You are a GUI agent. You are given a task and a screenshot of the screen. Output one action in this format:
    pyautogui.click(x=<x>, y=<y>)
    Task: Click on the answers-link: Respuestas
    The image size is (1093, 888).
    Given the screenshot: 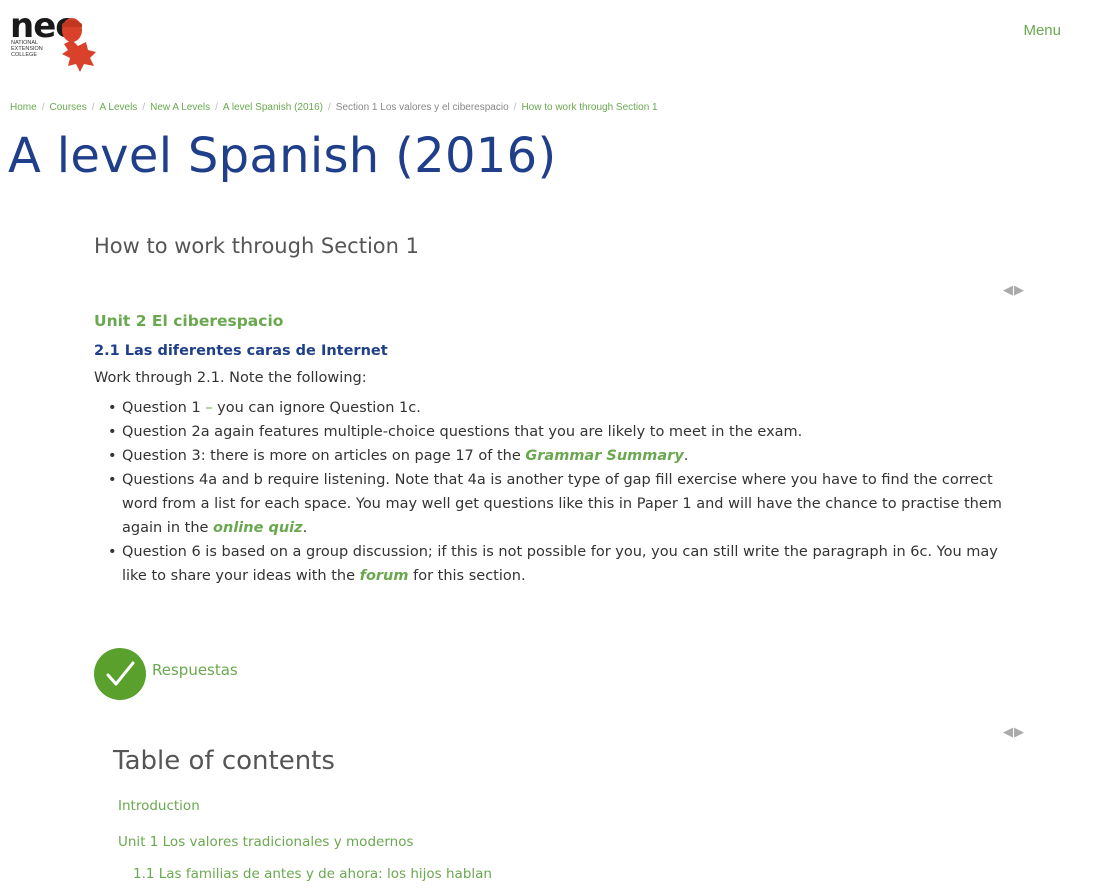 What is the action you would take?
    pyautogui.click(x=166, y=674)
    